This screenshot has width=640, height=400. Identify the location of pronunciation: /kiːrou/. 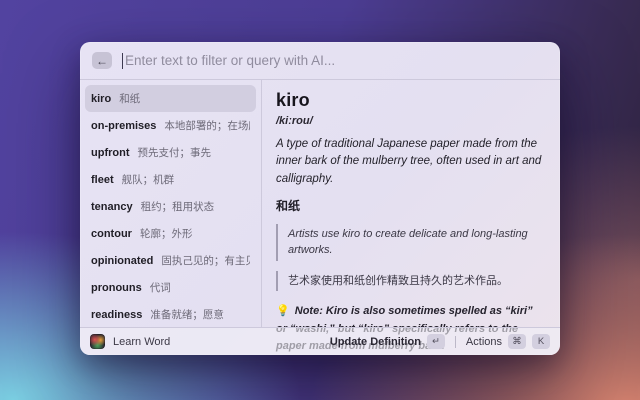
(294, 121).